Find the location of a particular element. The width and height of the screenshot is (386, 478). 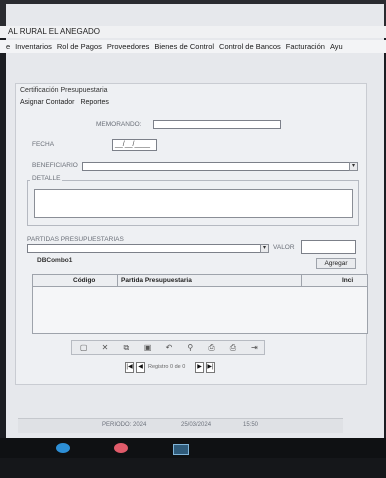

menu-item-rol-de-pagos: Rol de Pagos is located at coordinates (79, 46).